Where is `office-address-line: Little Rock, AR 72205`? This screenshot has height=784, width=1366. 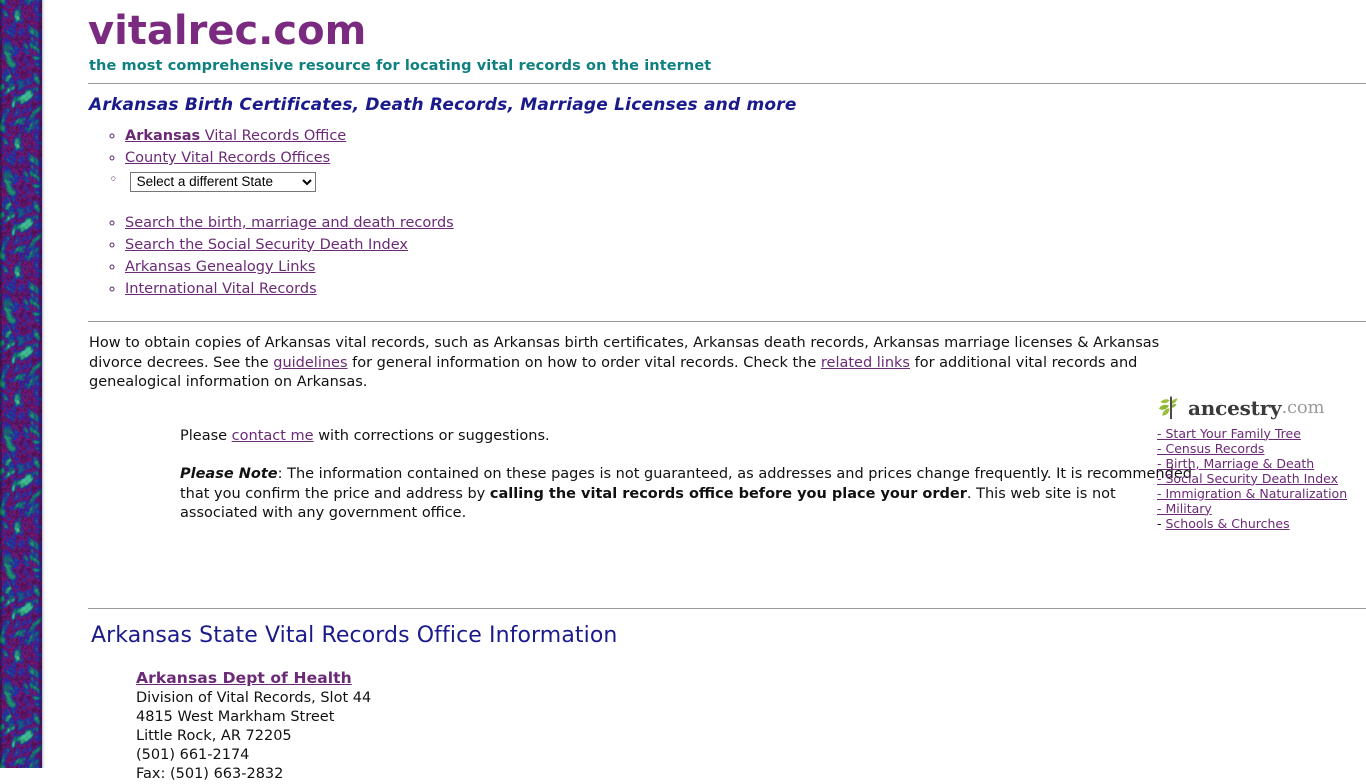 office-address-line: Little Rock, AR 72205 is located at coordinates (214, 735).